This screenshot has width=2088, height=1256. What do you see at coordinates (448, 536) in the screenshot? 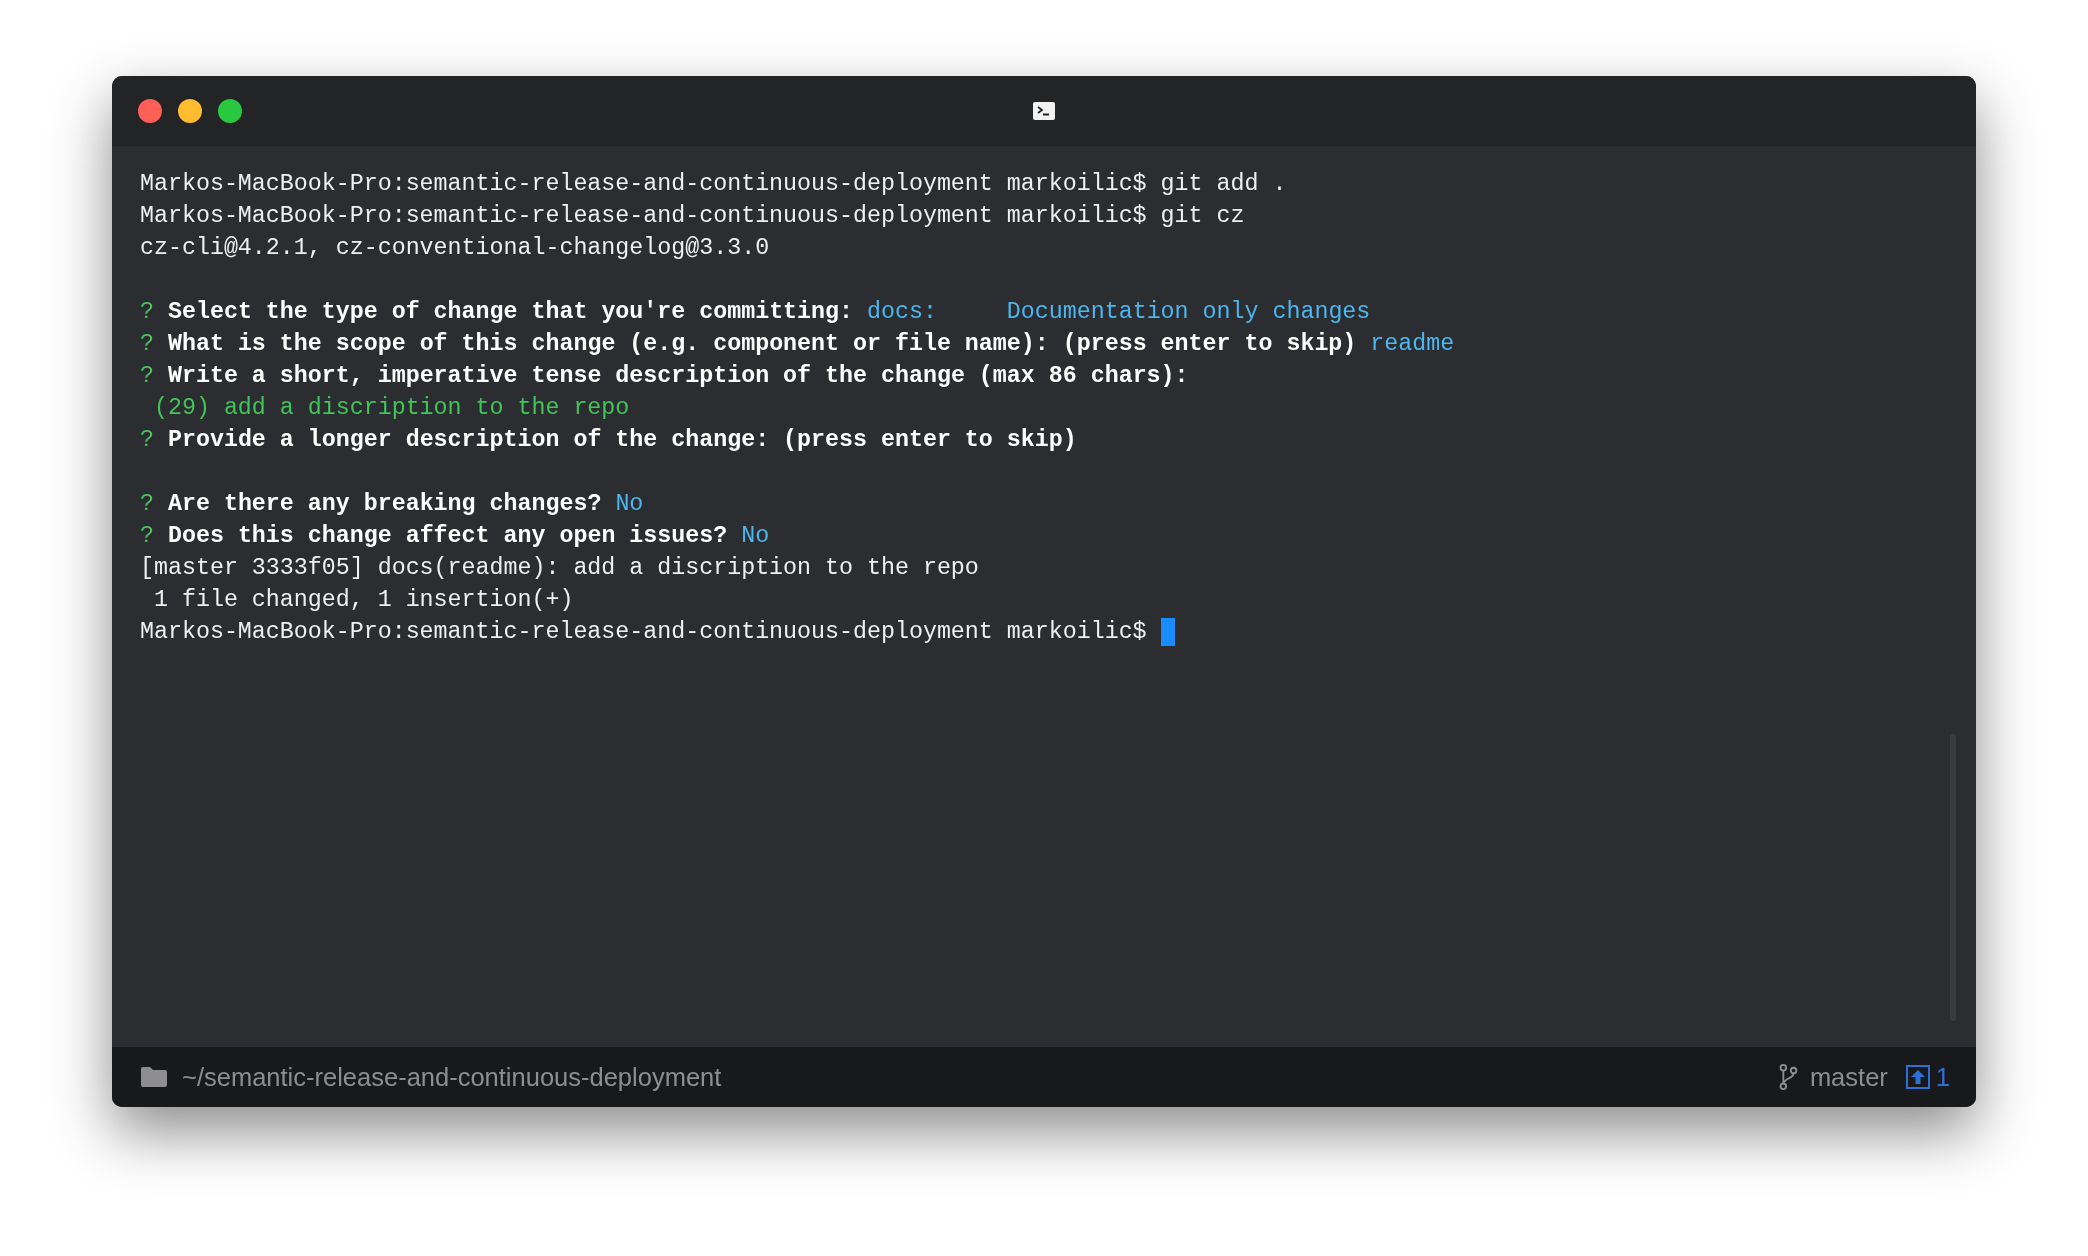
I see `prompt-question: Does this change affect any open issues?` at bounding box center [448, 536].